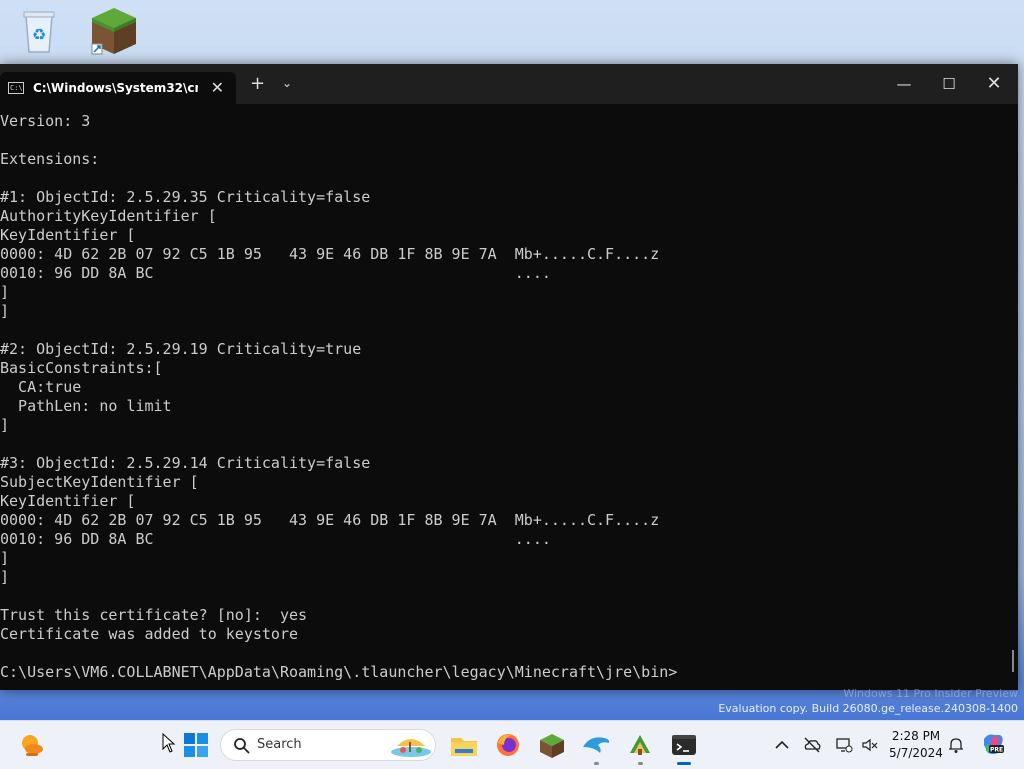  What do you see at coordinates (50, 159) in the screenshot?
I see `console-line: Extensions:` at bounding box center [50, 159].